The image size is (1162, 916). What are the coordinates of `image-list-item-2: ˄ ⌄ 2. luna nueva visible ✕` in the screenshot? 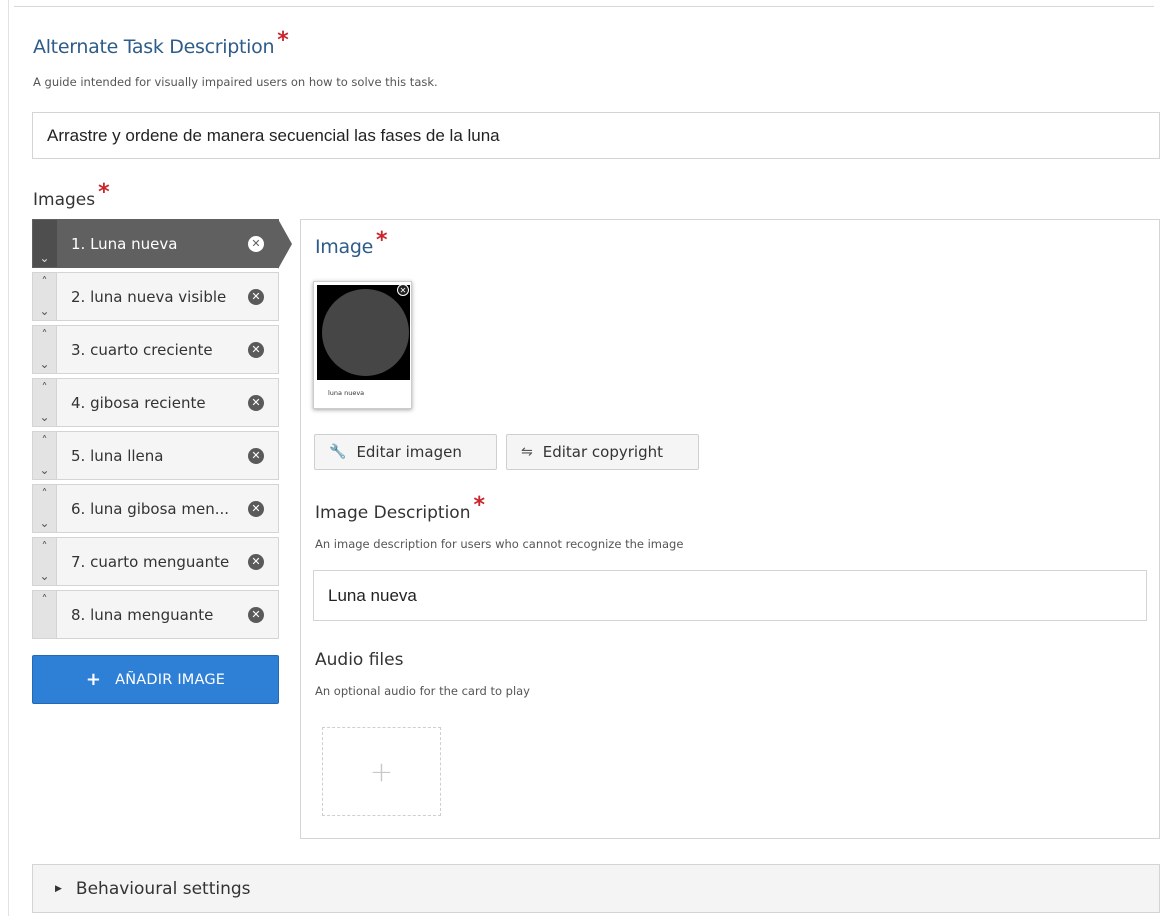 It's located at (155, 296).